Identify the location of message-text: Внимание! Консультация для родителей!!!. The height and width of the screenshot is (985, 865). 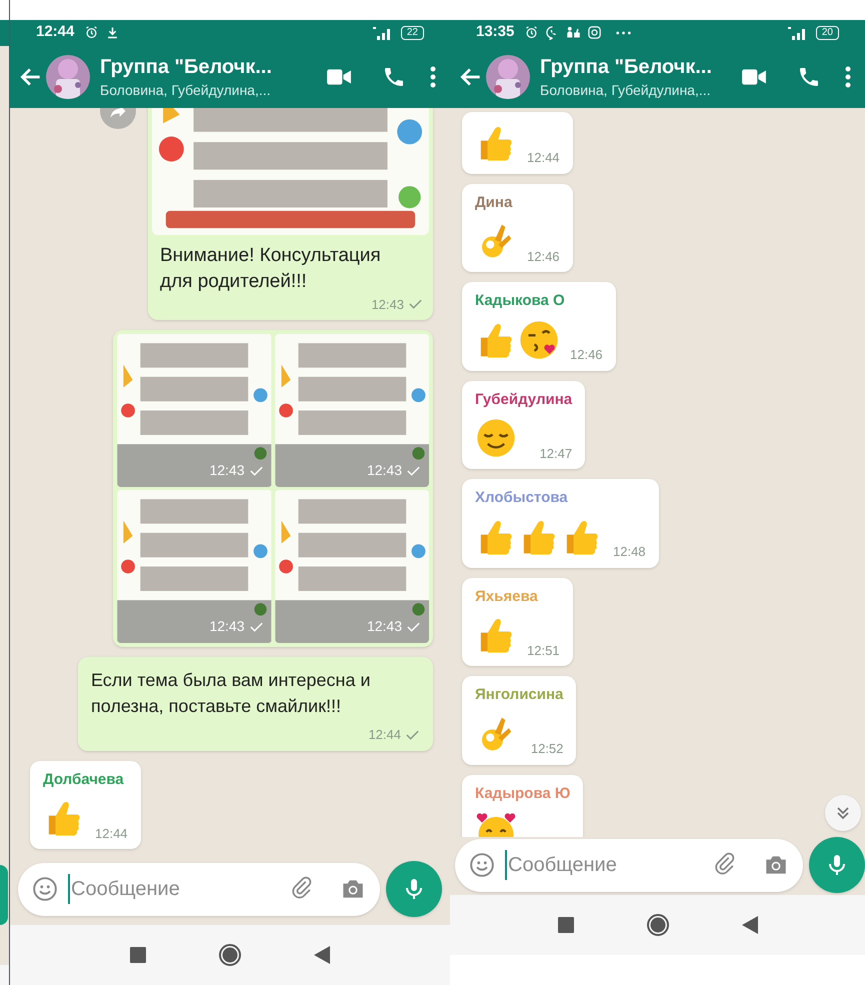
(270, 269).